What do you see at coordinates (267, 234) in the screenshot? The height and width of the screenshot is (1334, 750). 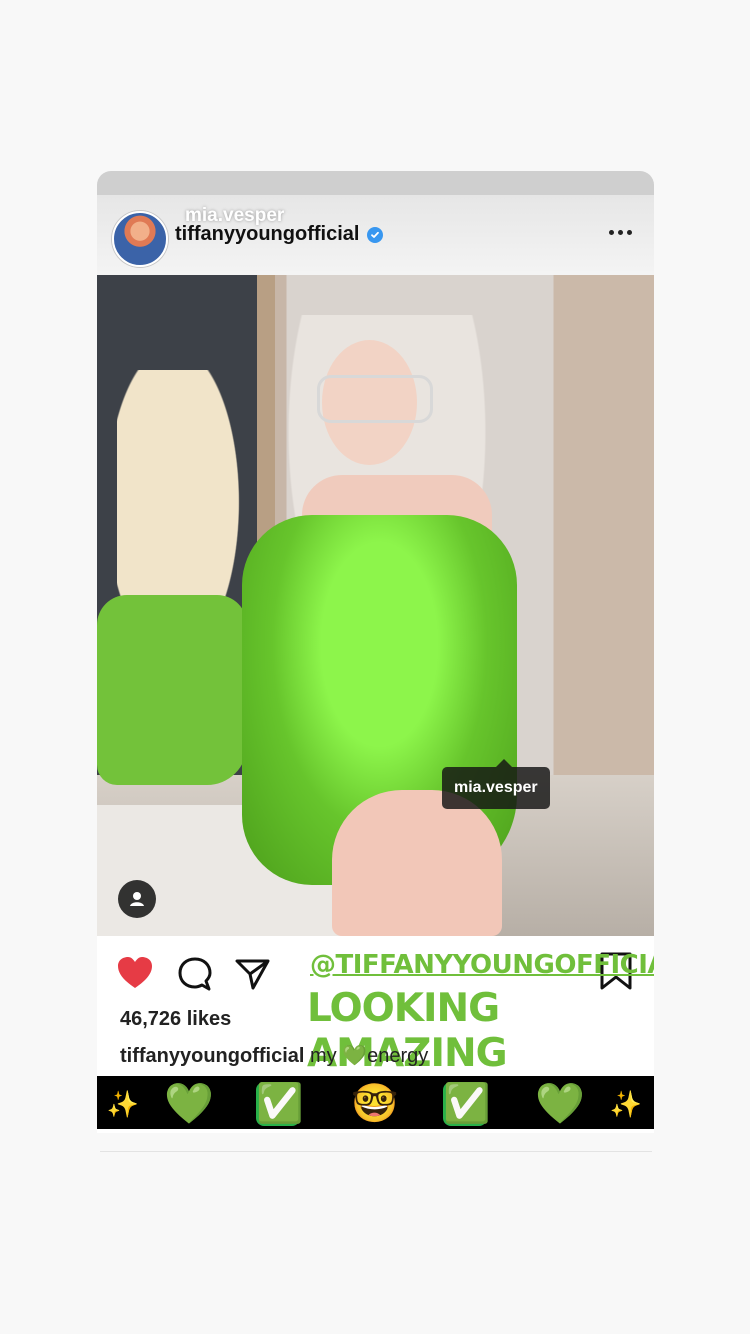 I see `post-username: tiffanyyoungofficial` at bounding box center [267, 234].